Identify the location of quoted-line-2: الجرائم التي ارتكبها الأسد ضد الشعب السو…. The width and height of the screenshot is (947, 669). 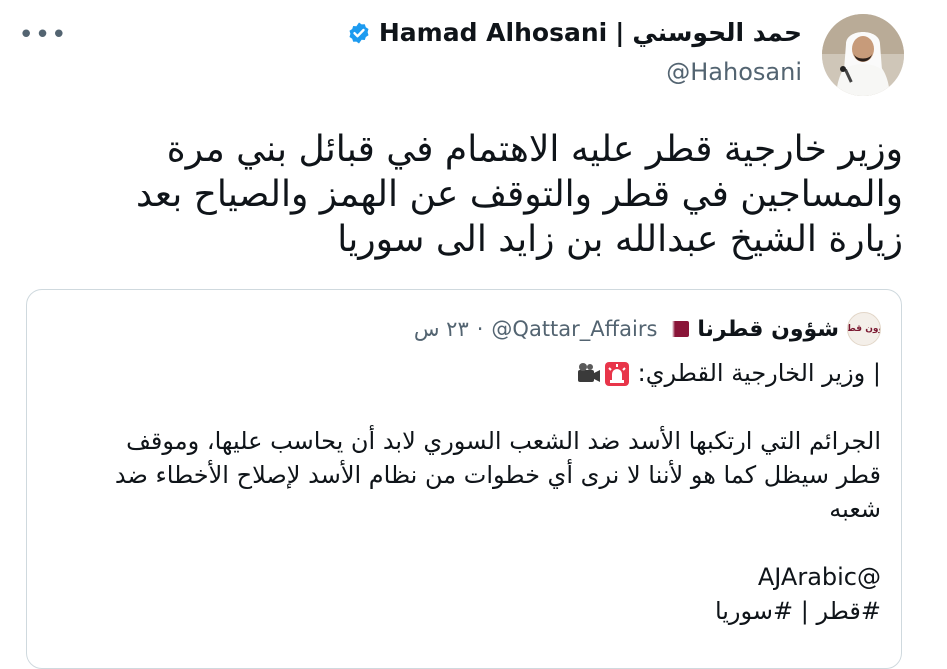
(503, 441).